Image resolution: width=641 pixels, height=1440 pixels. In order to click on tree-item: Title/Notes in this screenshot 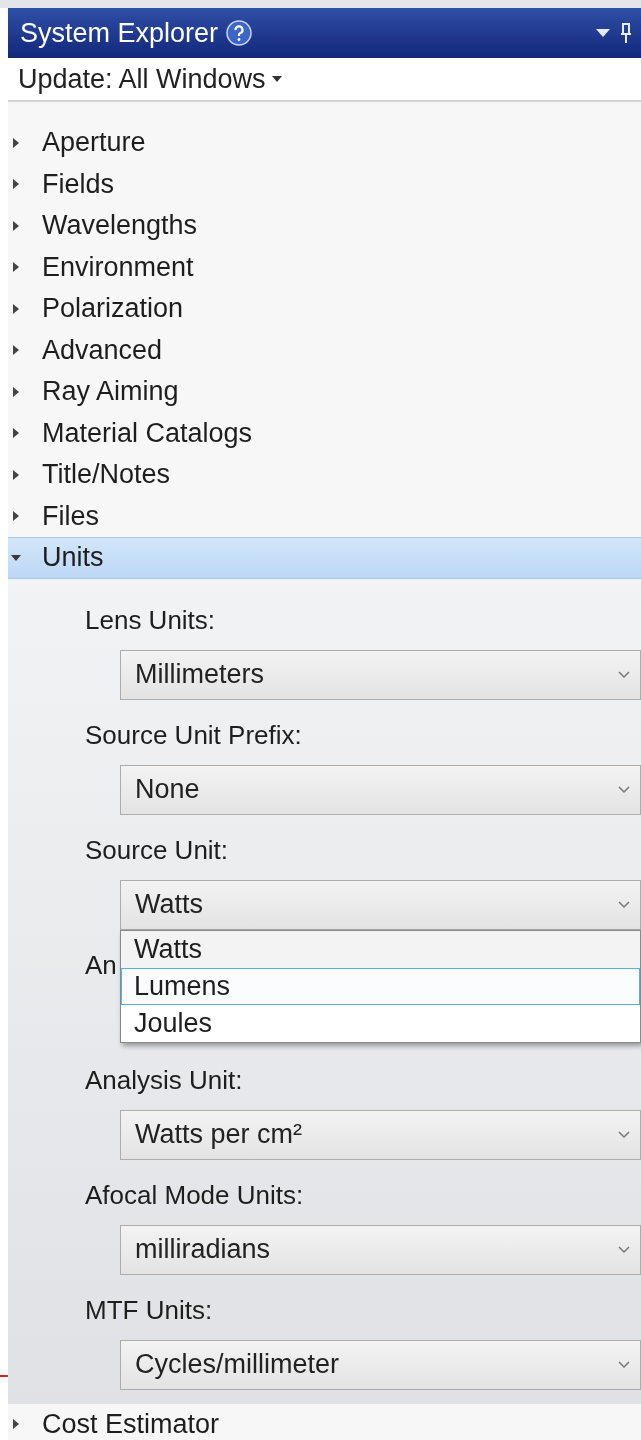, I will do `click(324, 475)`.